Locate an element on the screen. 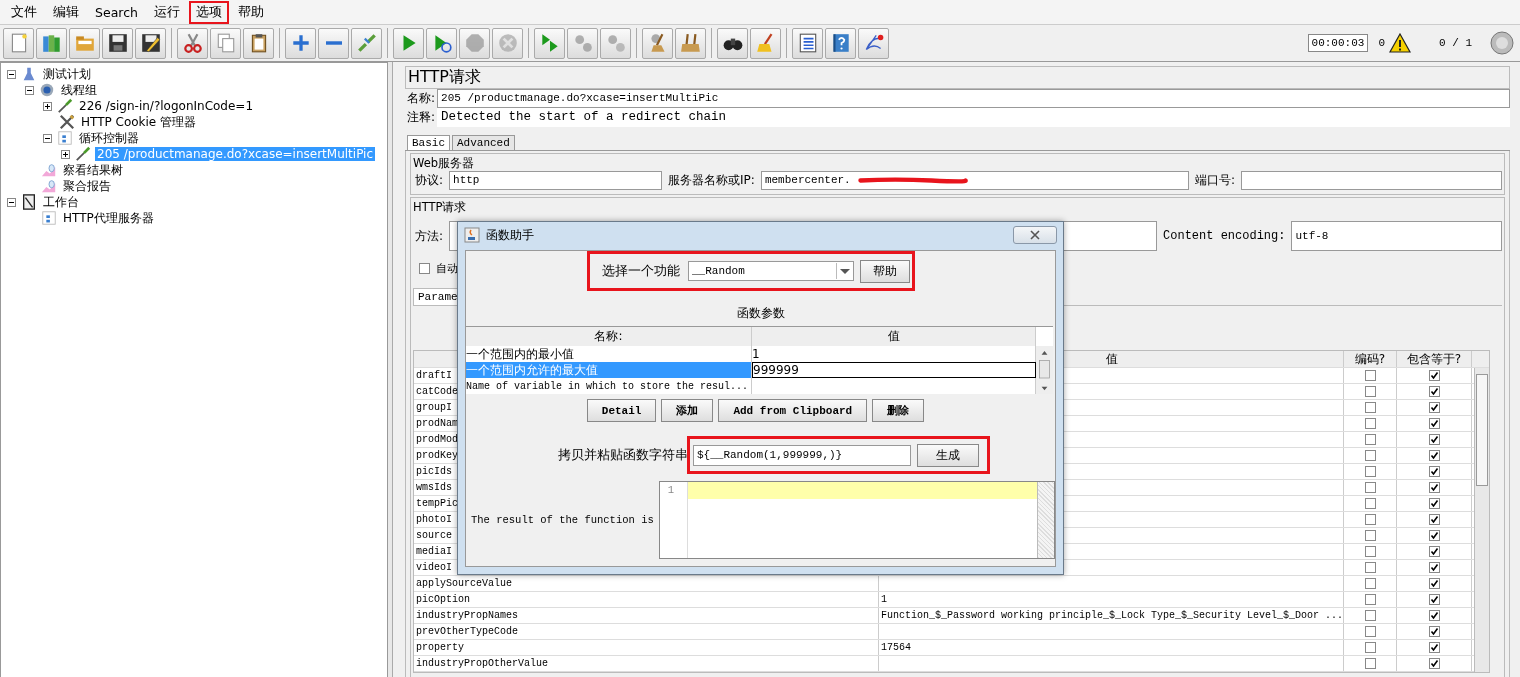  close-button is located at coordinates (1035, 235).